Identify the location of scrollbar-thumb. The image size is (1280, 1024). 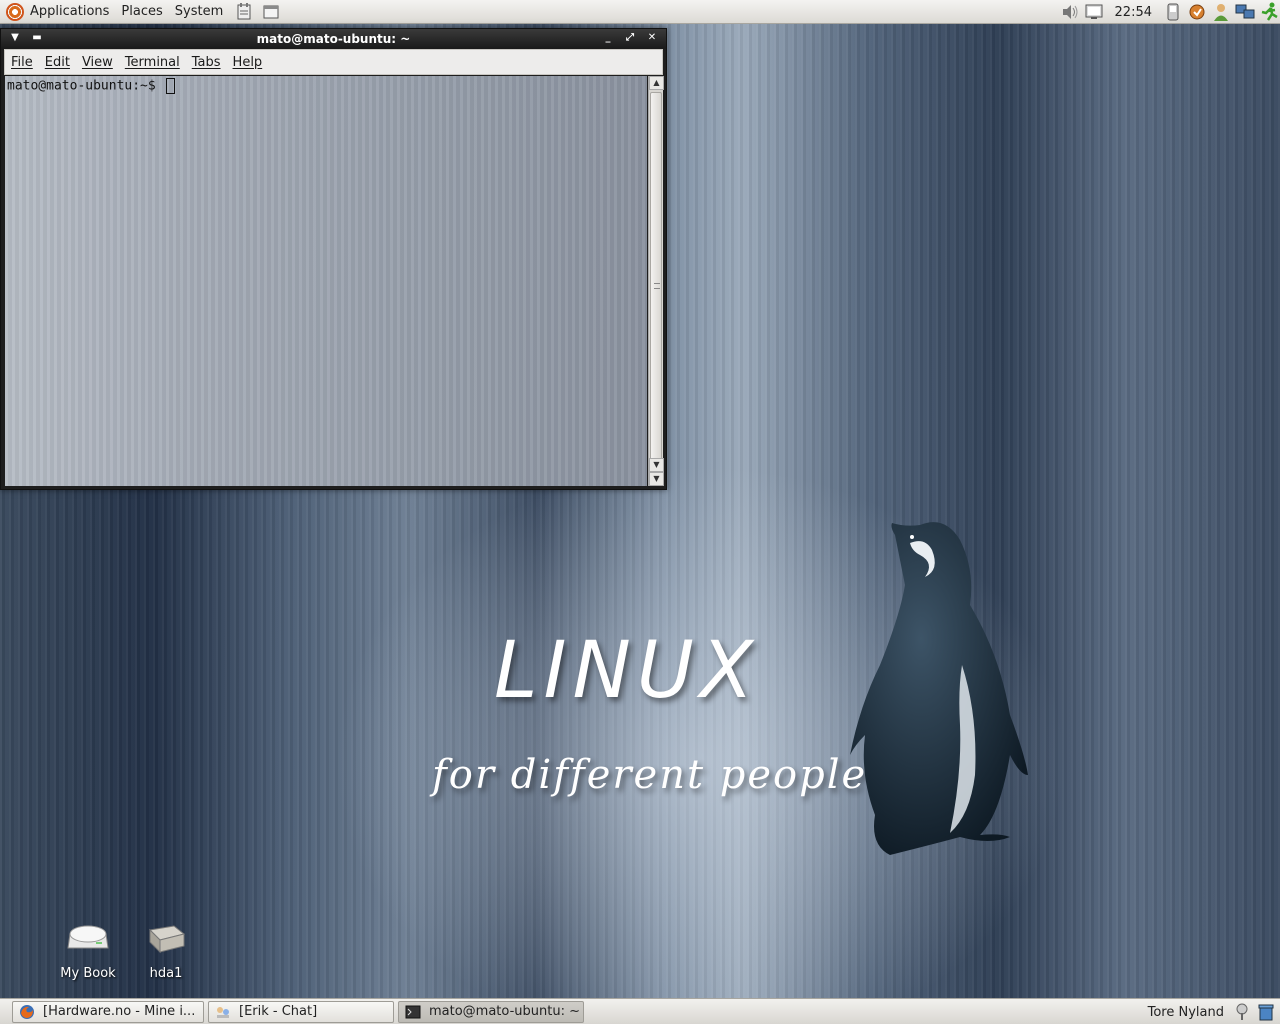
(656, 281).